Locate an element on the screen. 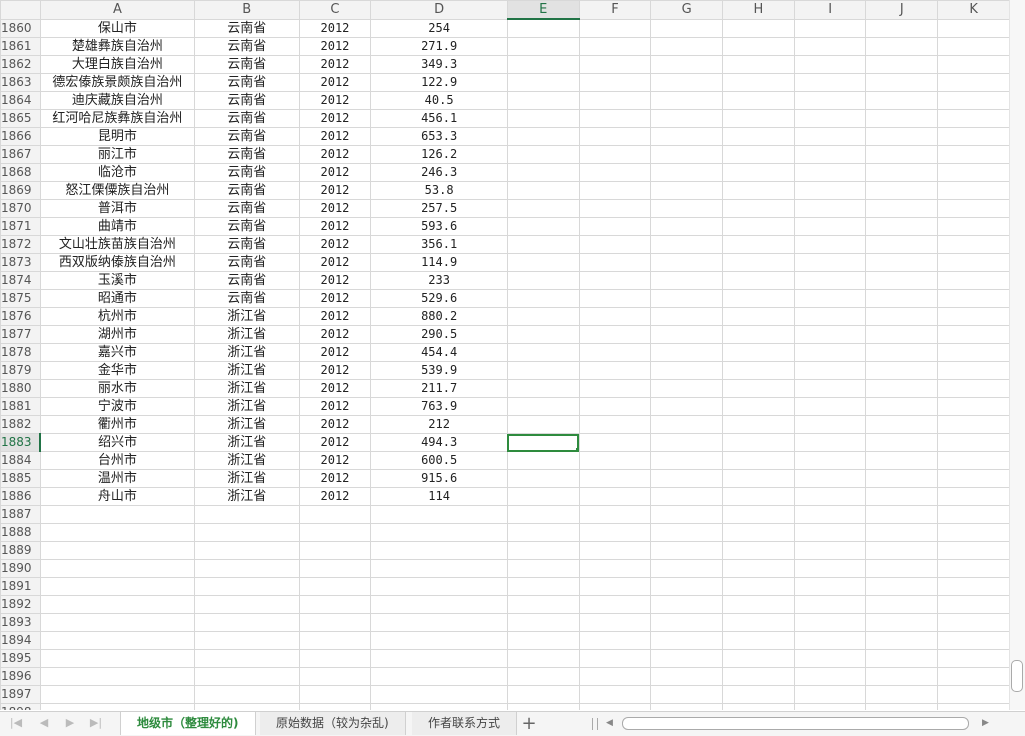 This screenshot has height=736, width=1025. cell-d: 257.5 is located at coordinates (439, 208).